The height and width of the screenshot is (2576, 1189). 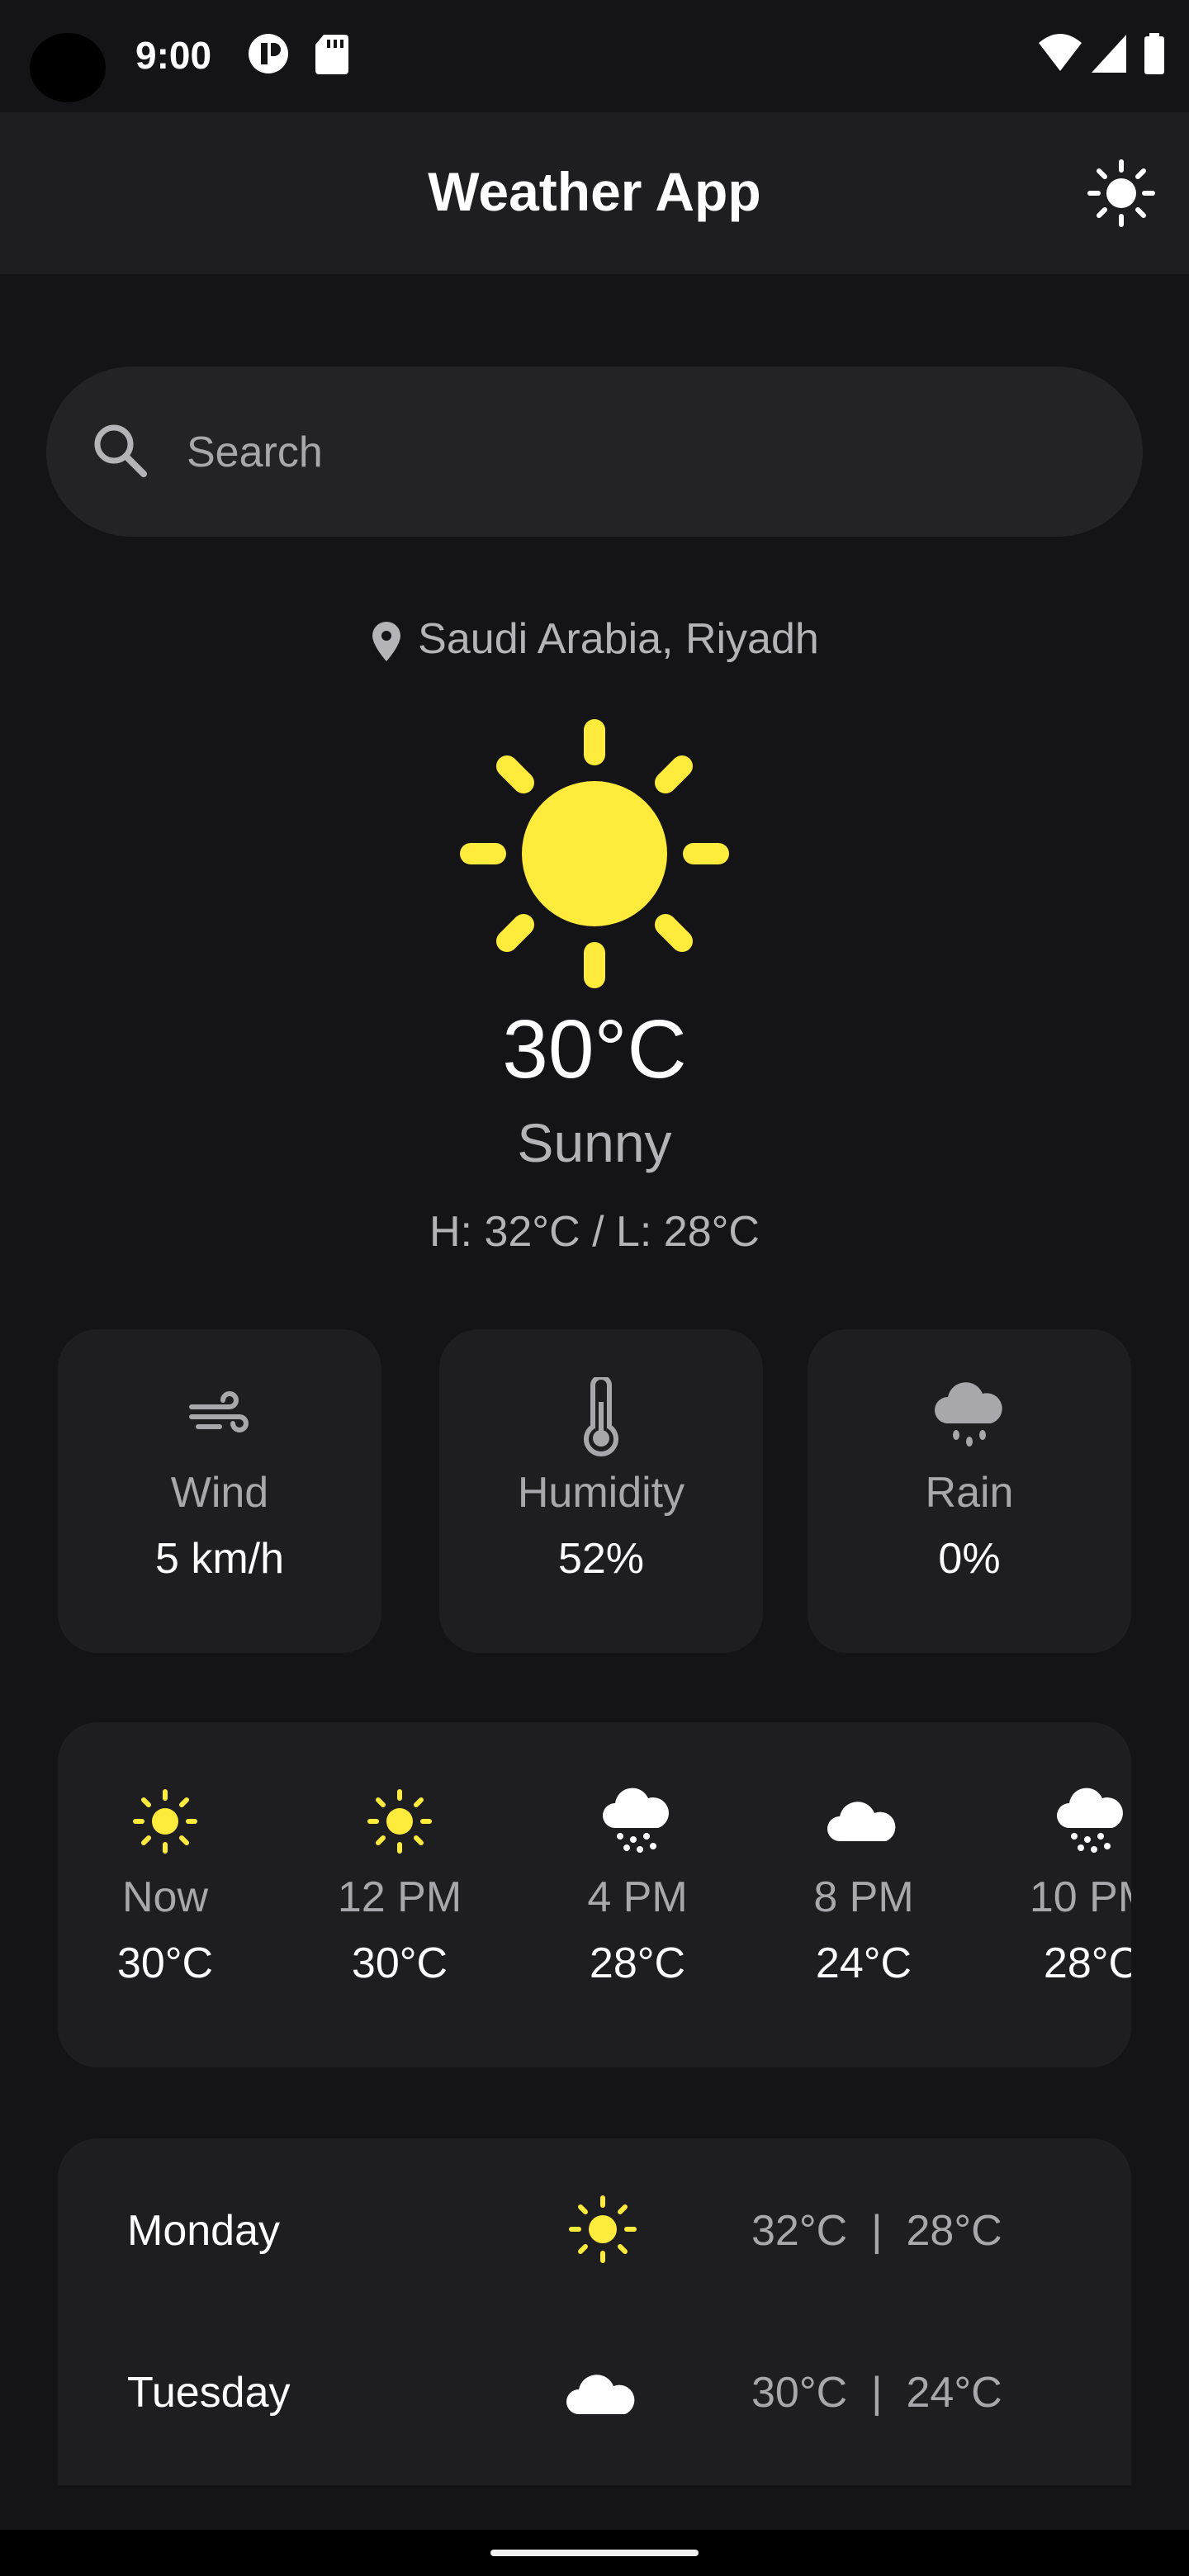 I want to click on camera-cutout, so click(x=68, y=67).